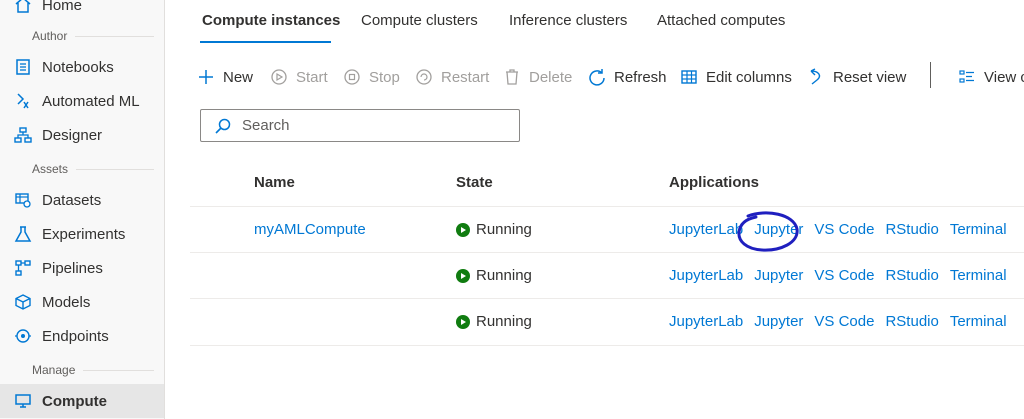  What do you see at coordinates (23, 135) in the screenshot?
I see `designer-icon` at bounding box center [23, 135].